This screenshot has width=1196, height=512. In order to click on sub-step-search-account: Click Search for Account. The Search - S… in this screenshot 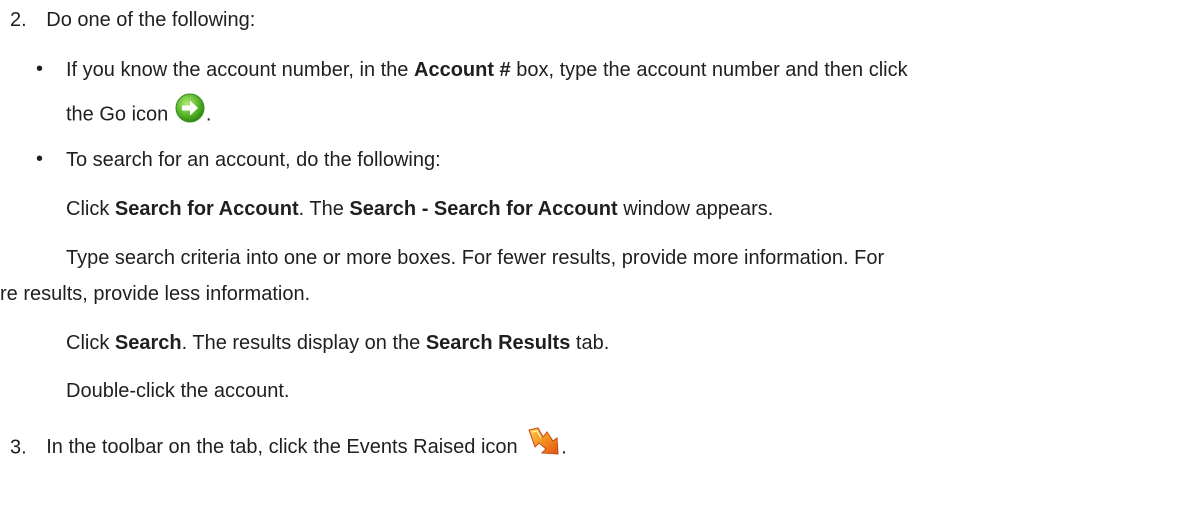, I will do `click(419, 209)`.